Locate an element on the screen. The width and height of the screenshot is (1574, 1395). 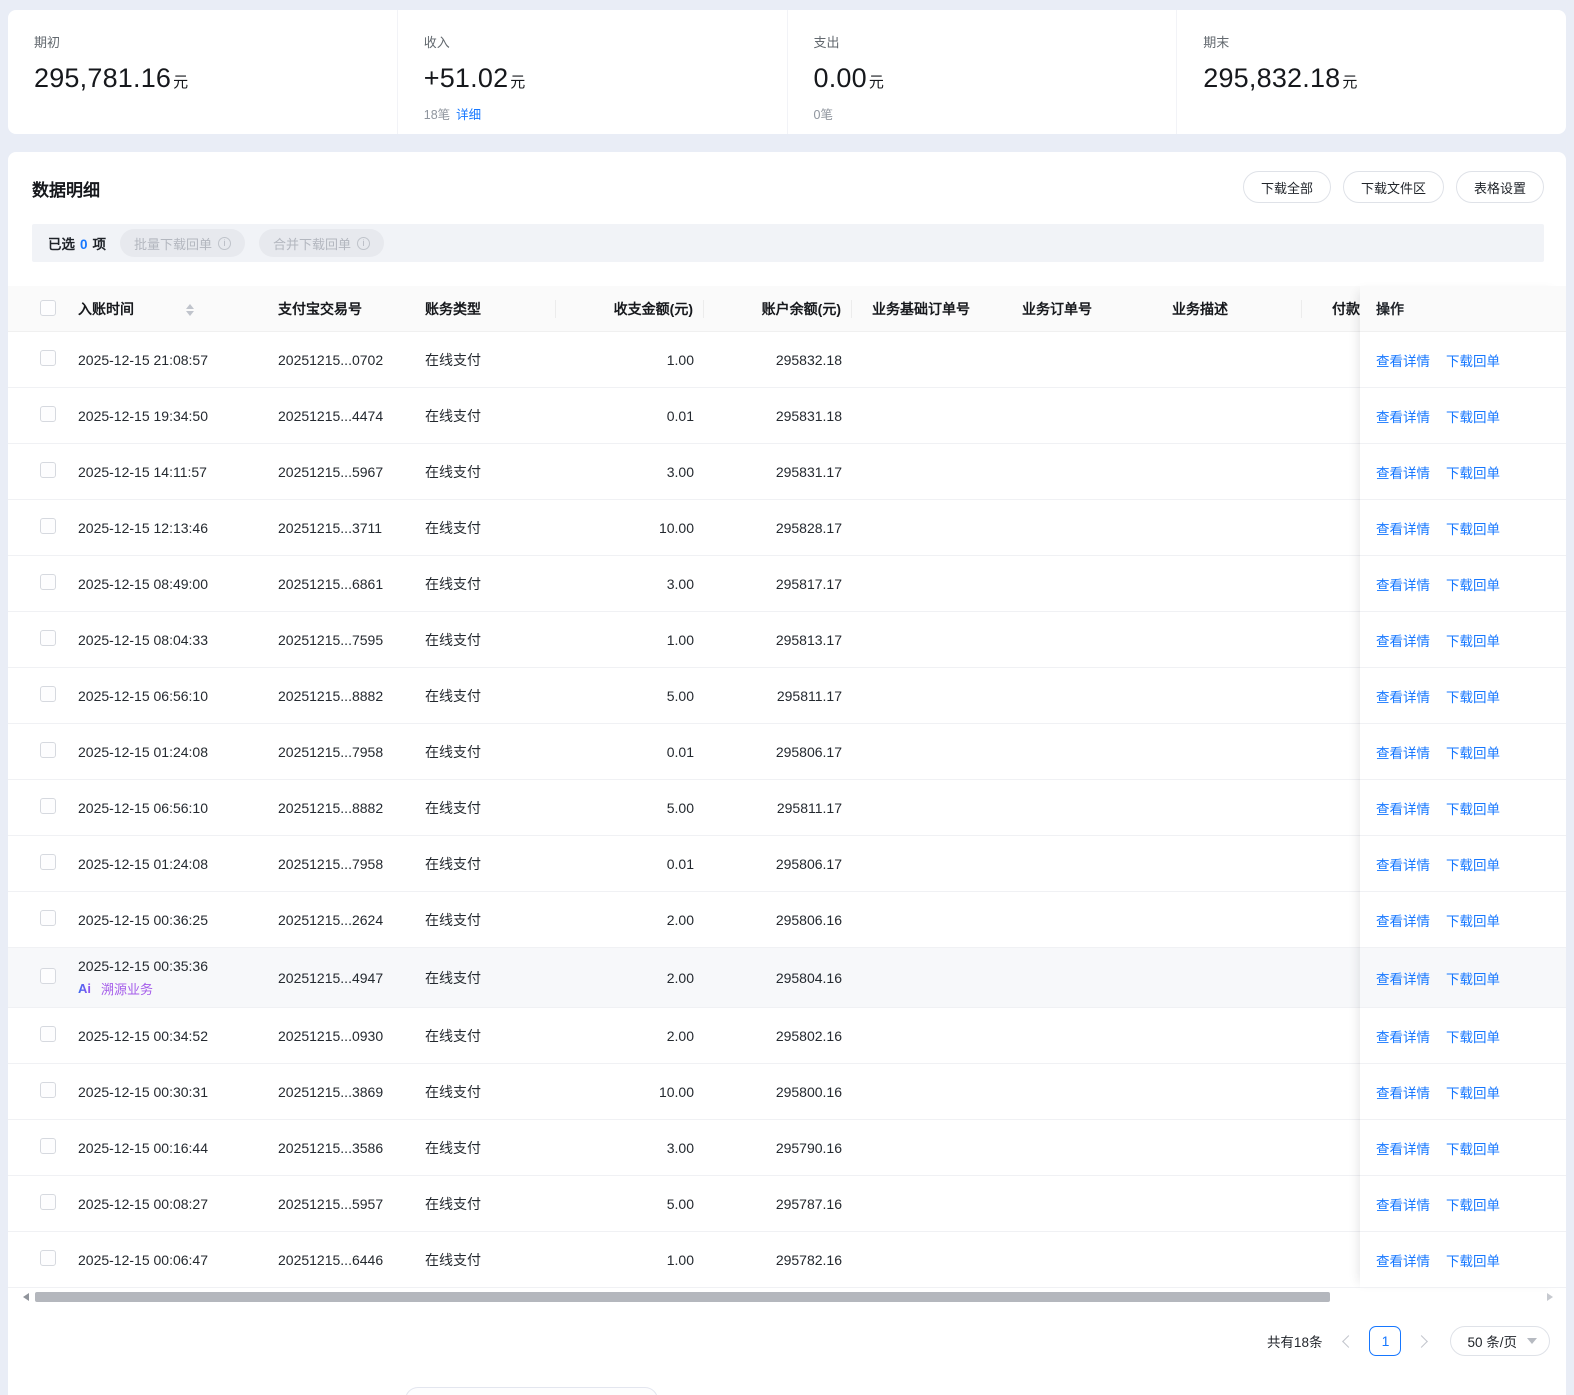
prev-page-icon is located at coordinates (1349, 1341).